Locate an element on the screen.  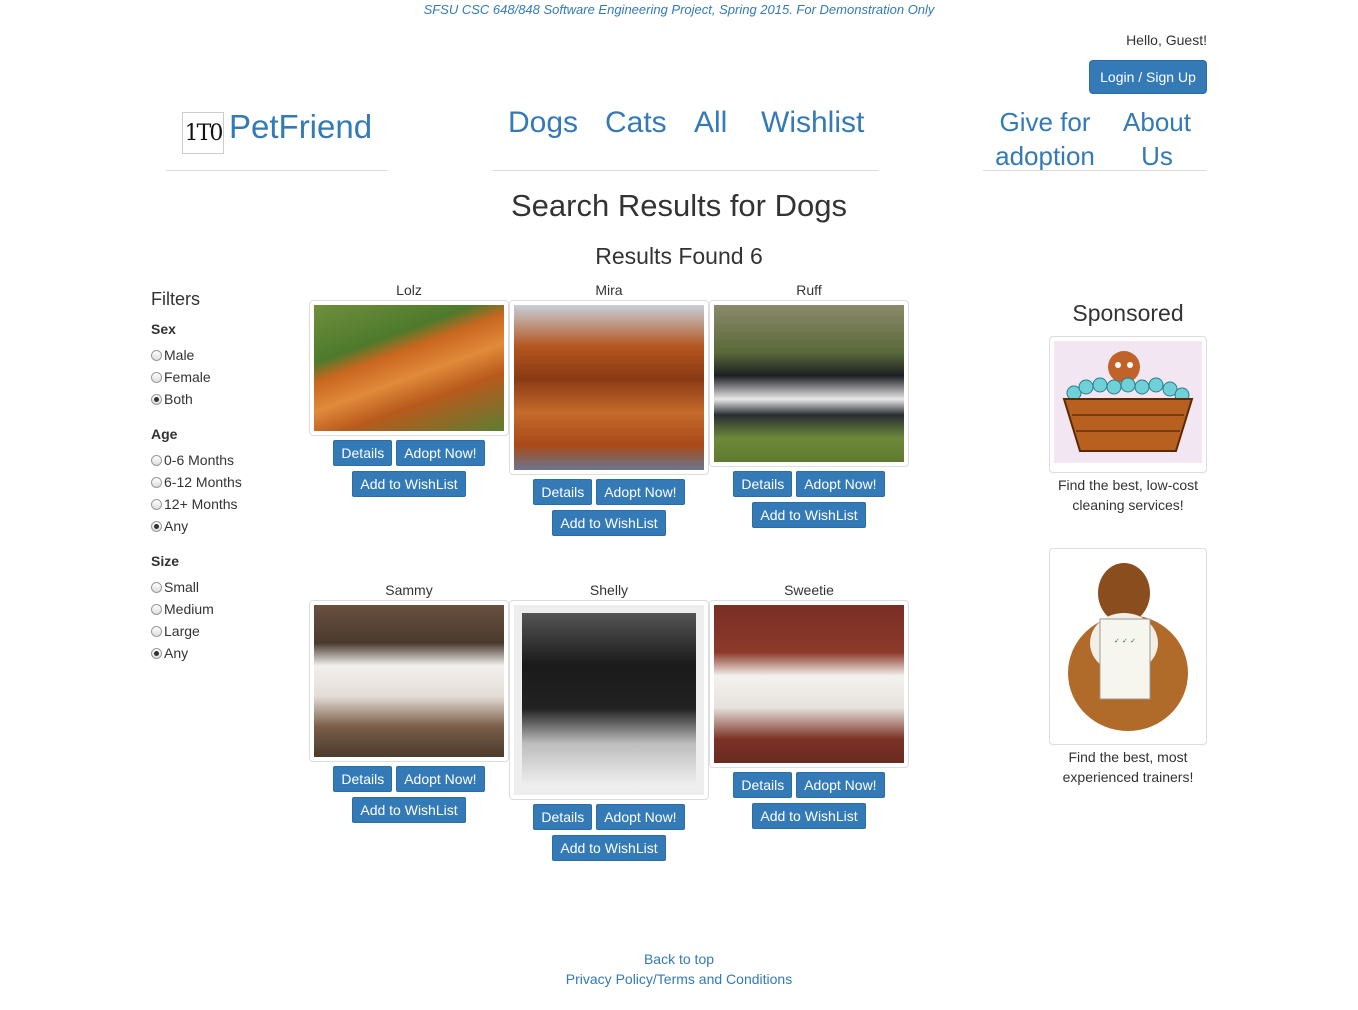
pet-card: Mira Details Adopt Now! Add to WishList is located at coordinates (609, 408).